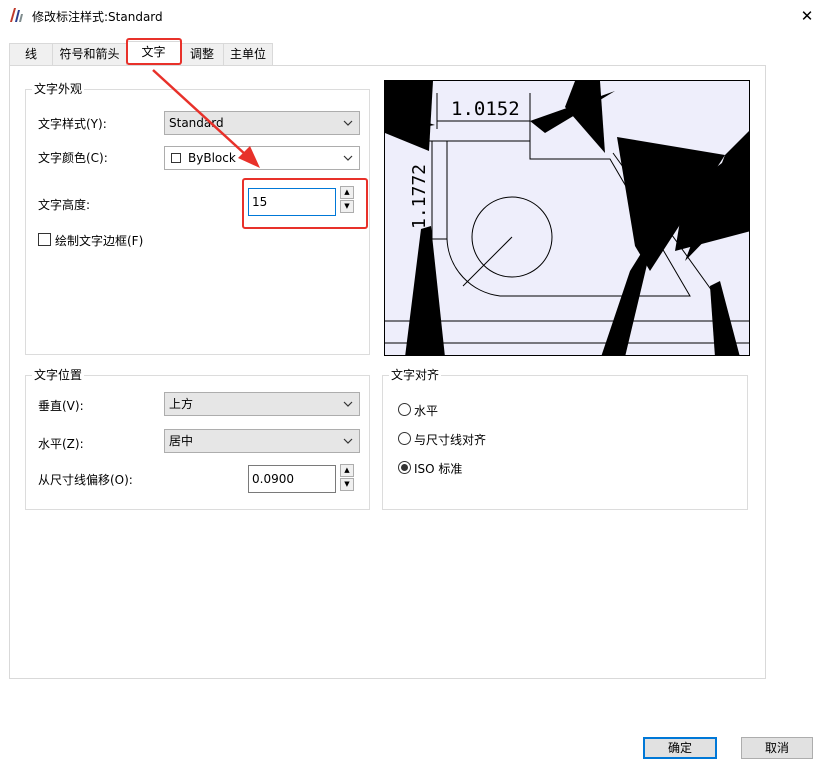 The width and height of the screenshot is (823, 771). I want to click on draw-frame-checkbox, so click(44, 239).